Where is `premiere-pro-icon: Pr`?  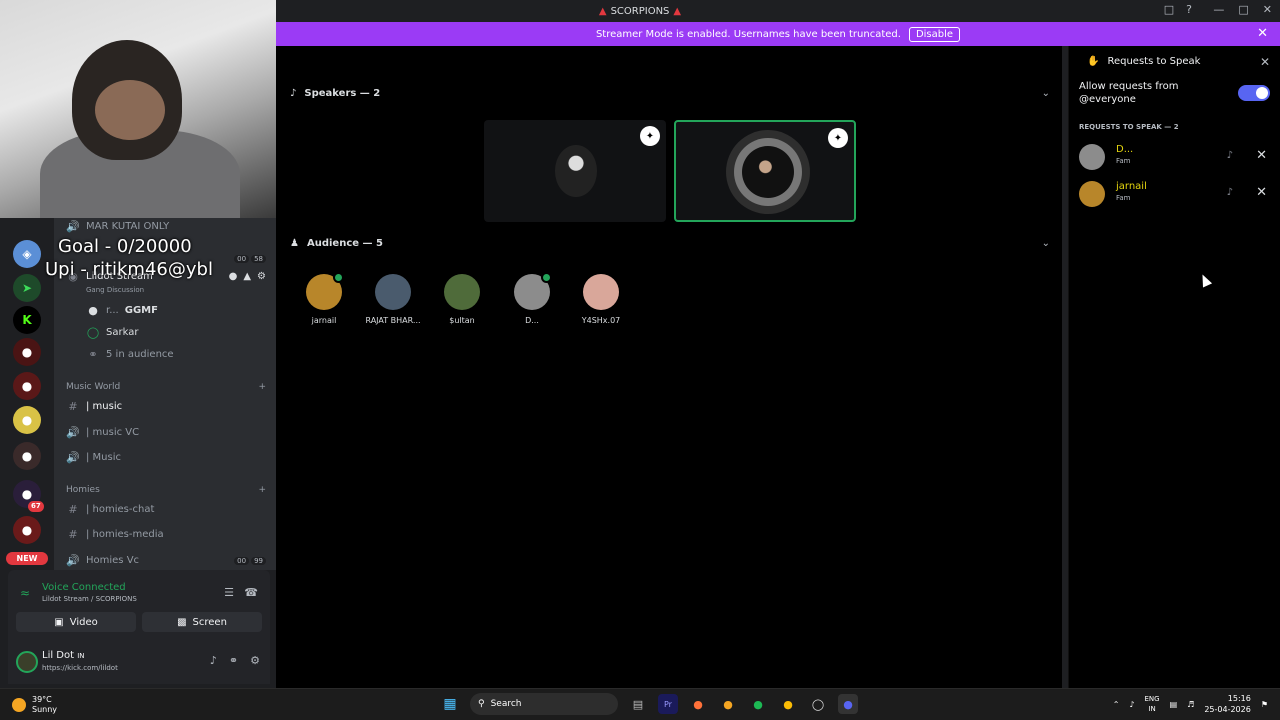
premiere-pro-icon: Pr is located at coordinates (668, 704).